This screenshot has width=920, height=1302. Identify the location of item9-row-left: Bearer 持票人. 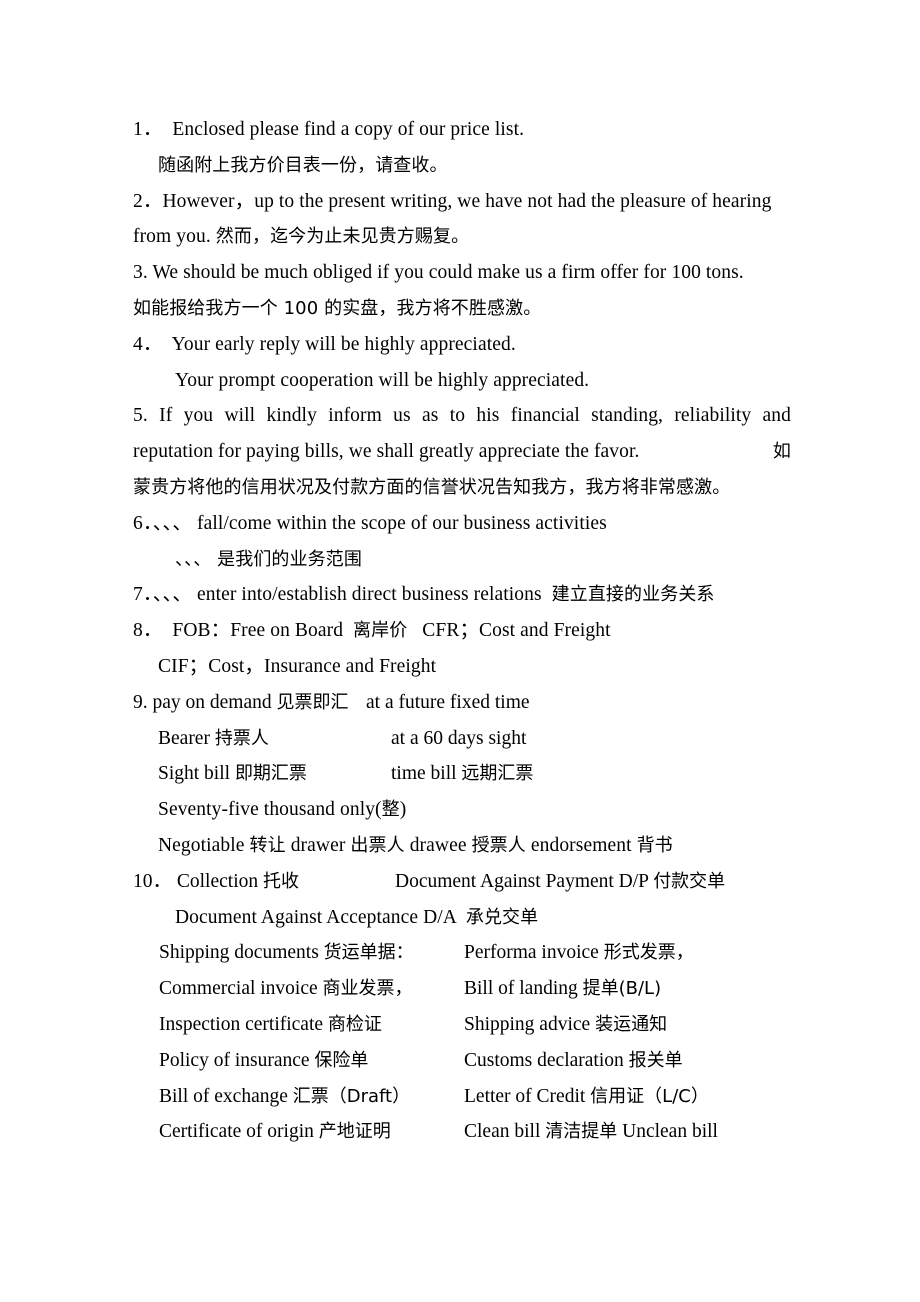
(274, 739).